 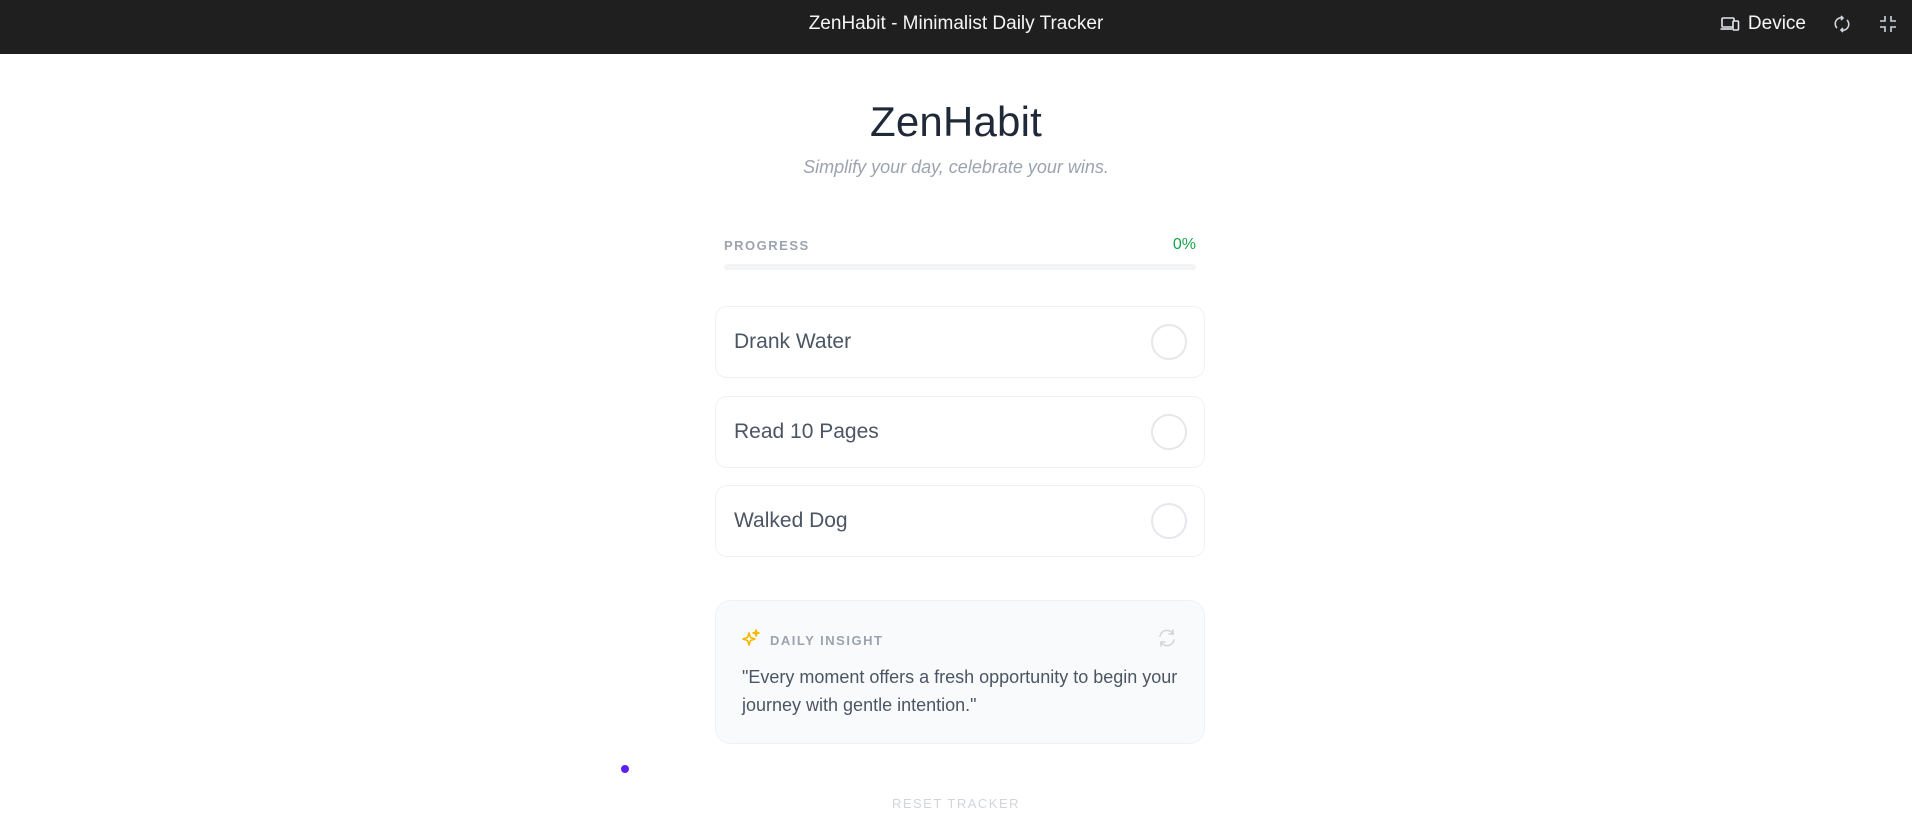 I want to click on device-button: Device, so click(x=1763, y=24).